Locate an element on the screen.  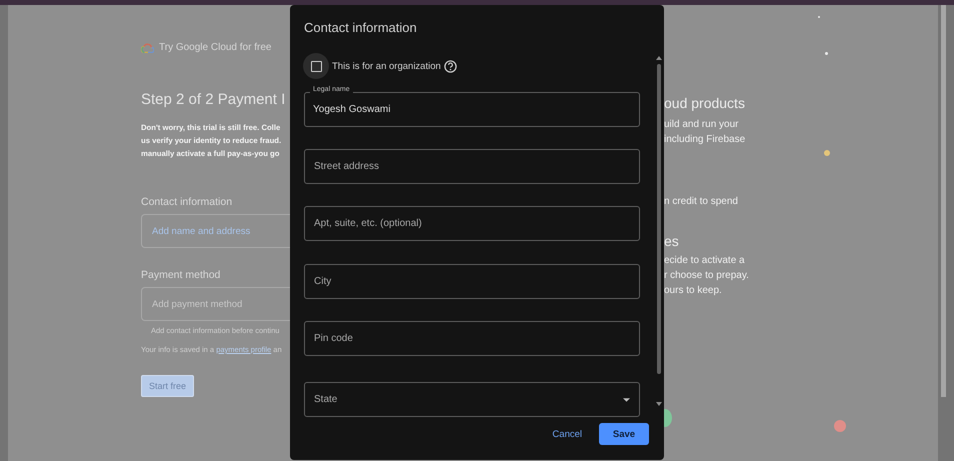
section-heading: oud products is located at coordinates (705, 103).